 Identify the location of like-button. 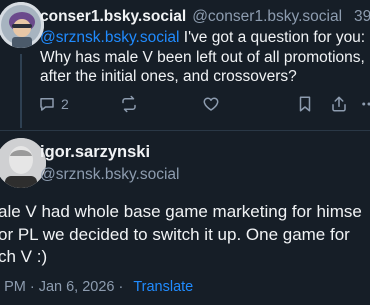
(211, 104).